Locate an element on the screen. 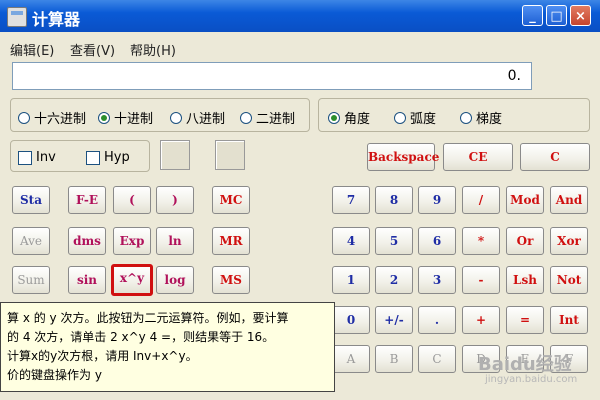 The height and width of the screenshot is (400, 600). dms-button: dms is located at coordinates (87, 241).